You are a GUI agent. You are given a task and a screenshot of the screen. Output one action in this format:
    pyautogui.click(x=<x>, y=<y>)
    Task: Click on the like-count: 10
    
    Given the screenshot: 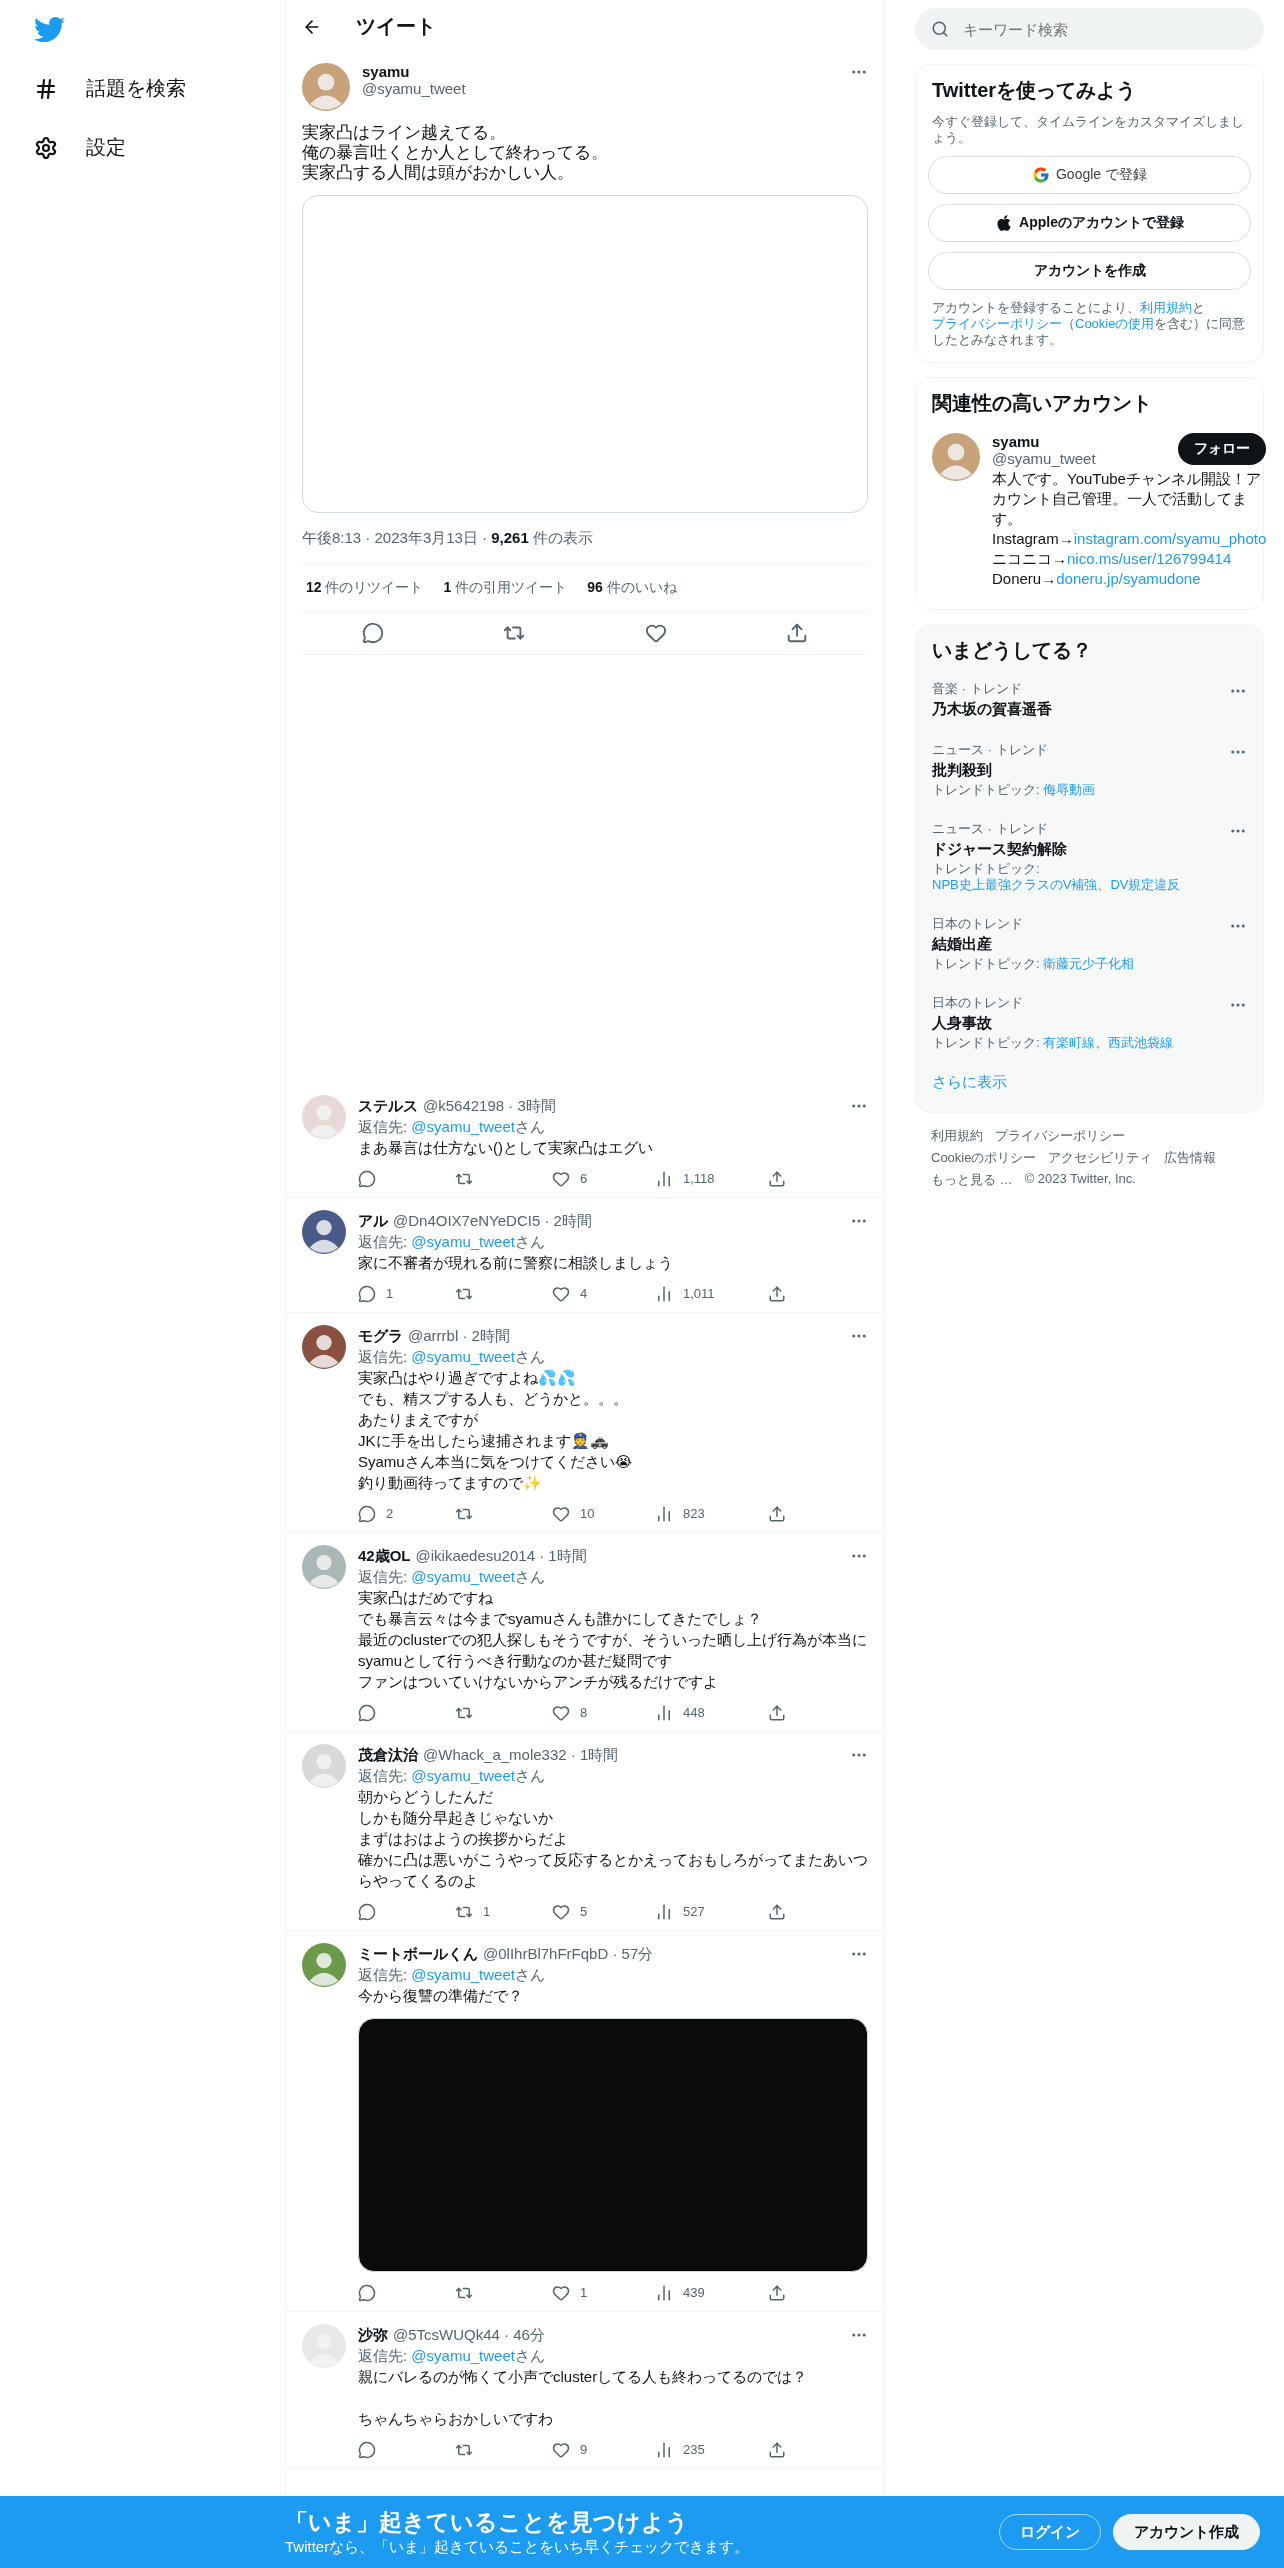 What is the action you would take?
    pyautogui.click(x=587, y=1514)
    